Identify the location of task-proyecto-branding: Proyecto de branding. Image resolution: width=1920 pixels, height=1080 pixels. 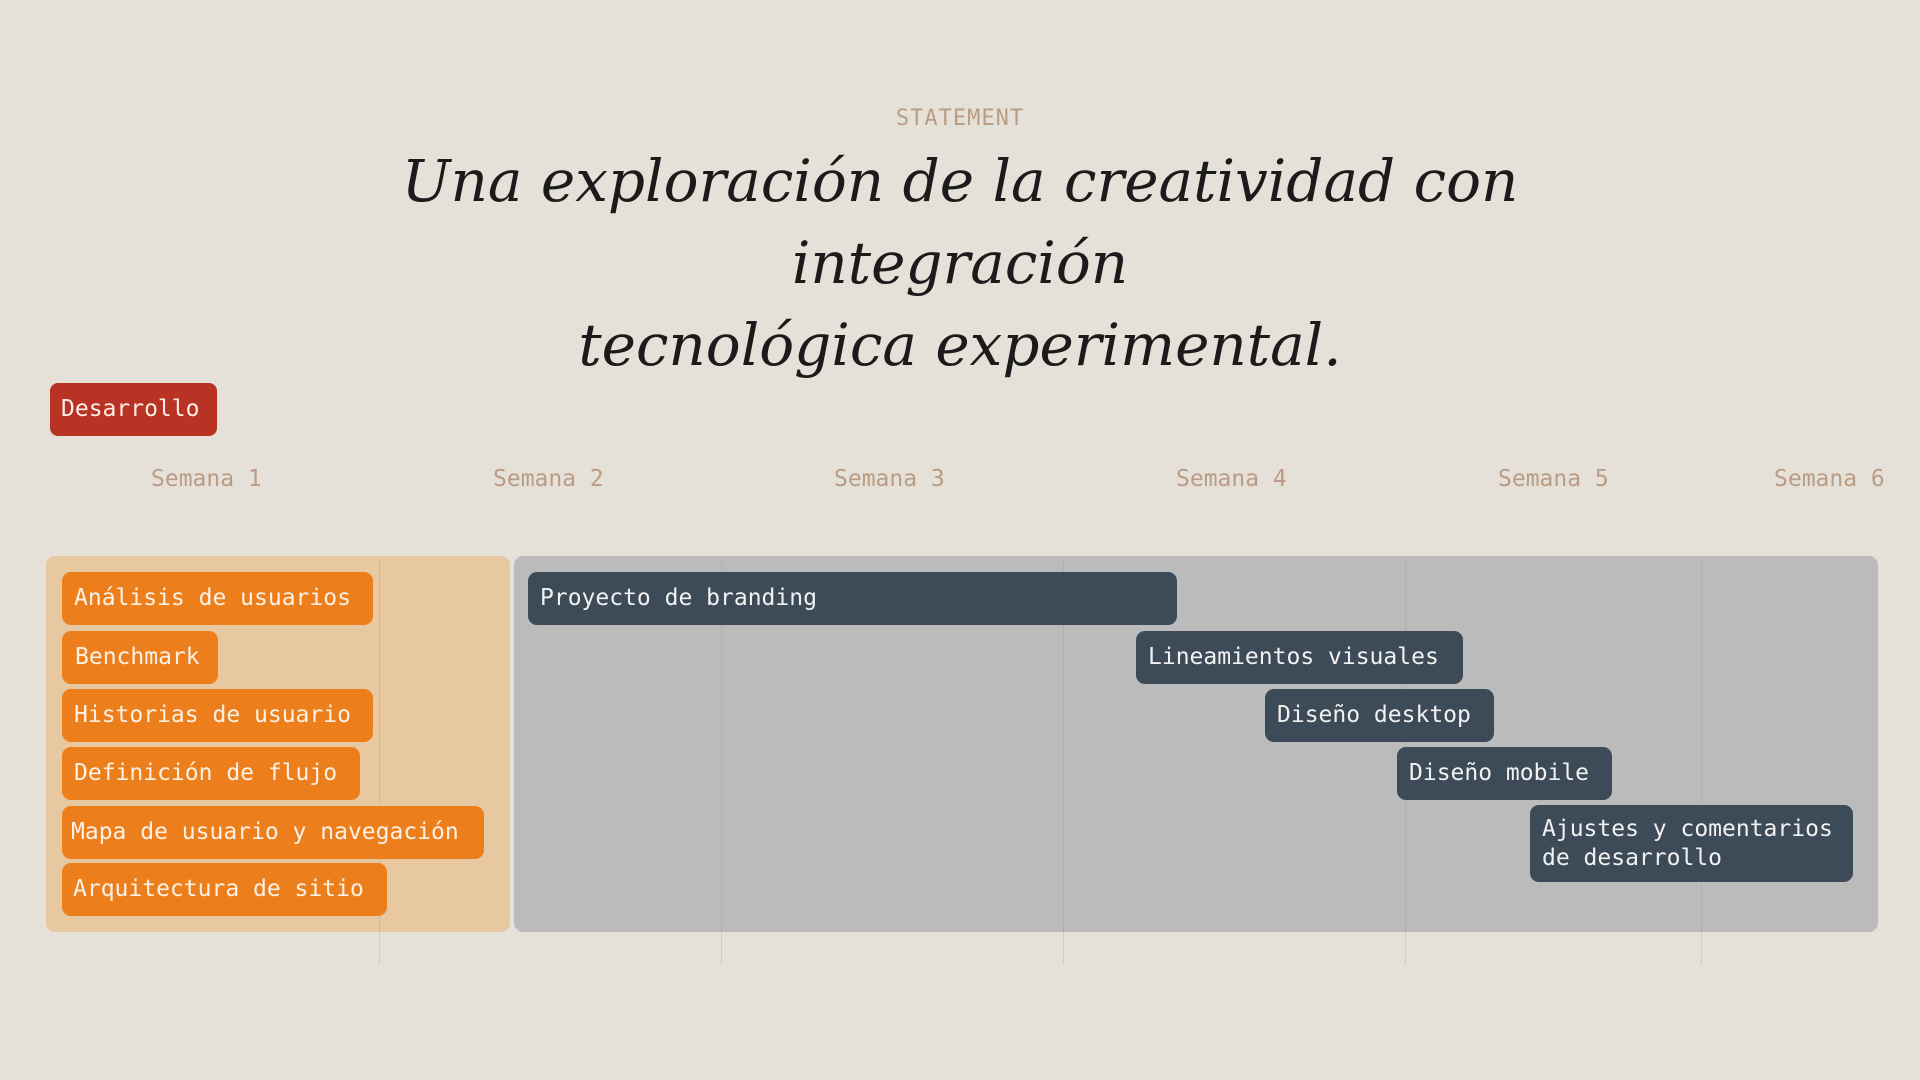
(852, 598).